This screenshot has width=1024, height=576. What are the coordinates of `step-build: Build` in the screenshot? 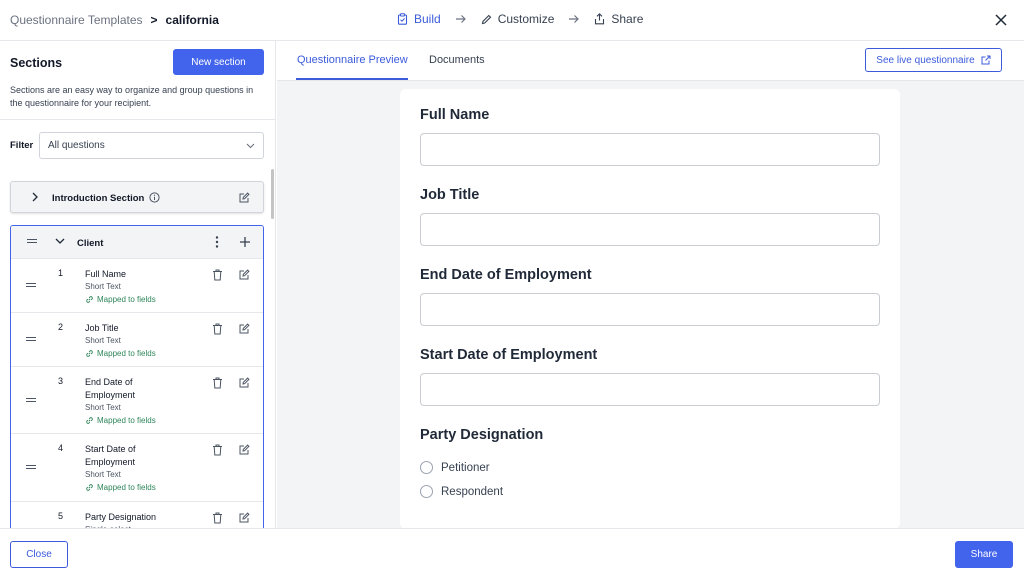 It's located at (419, 19).